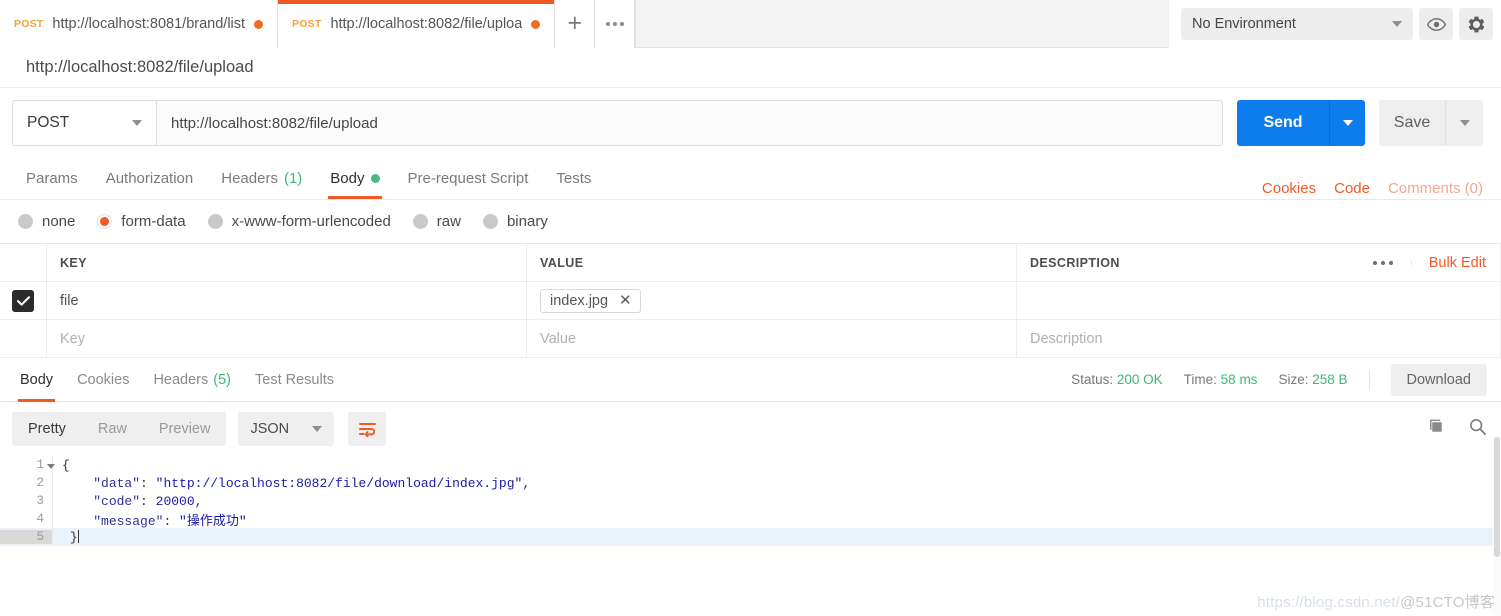  What do you see at coordinates (1329, 602) in the screenshot?
I see `watermark-url: https://blog.csdn.net/` at bounding box center [1329, 602].